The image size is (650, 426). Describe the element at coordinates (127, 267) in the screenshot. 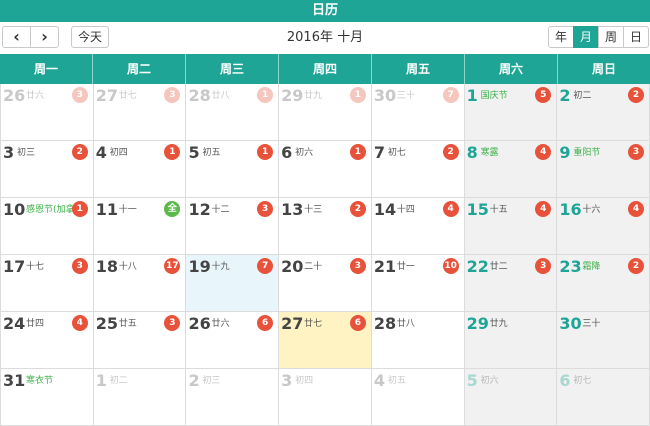

I see `lunar-date: 十八` at that location.